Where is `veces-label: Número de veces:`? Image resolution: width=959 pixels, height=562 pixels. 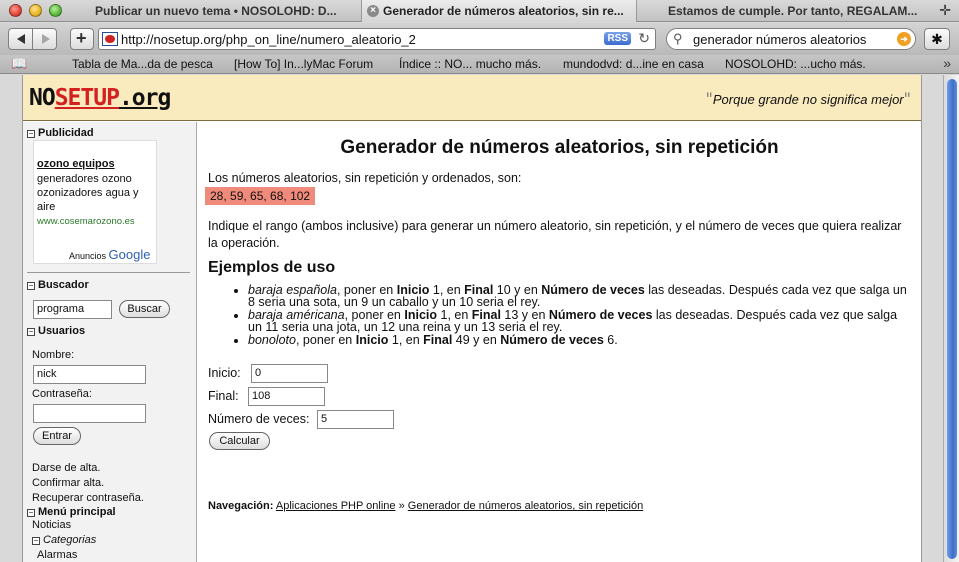 veces-label: Número de veces: is located at coordinates (259, 419).